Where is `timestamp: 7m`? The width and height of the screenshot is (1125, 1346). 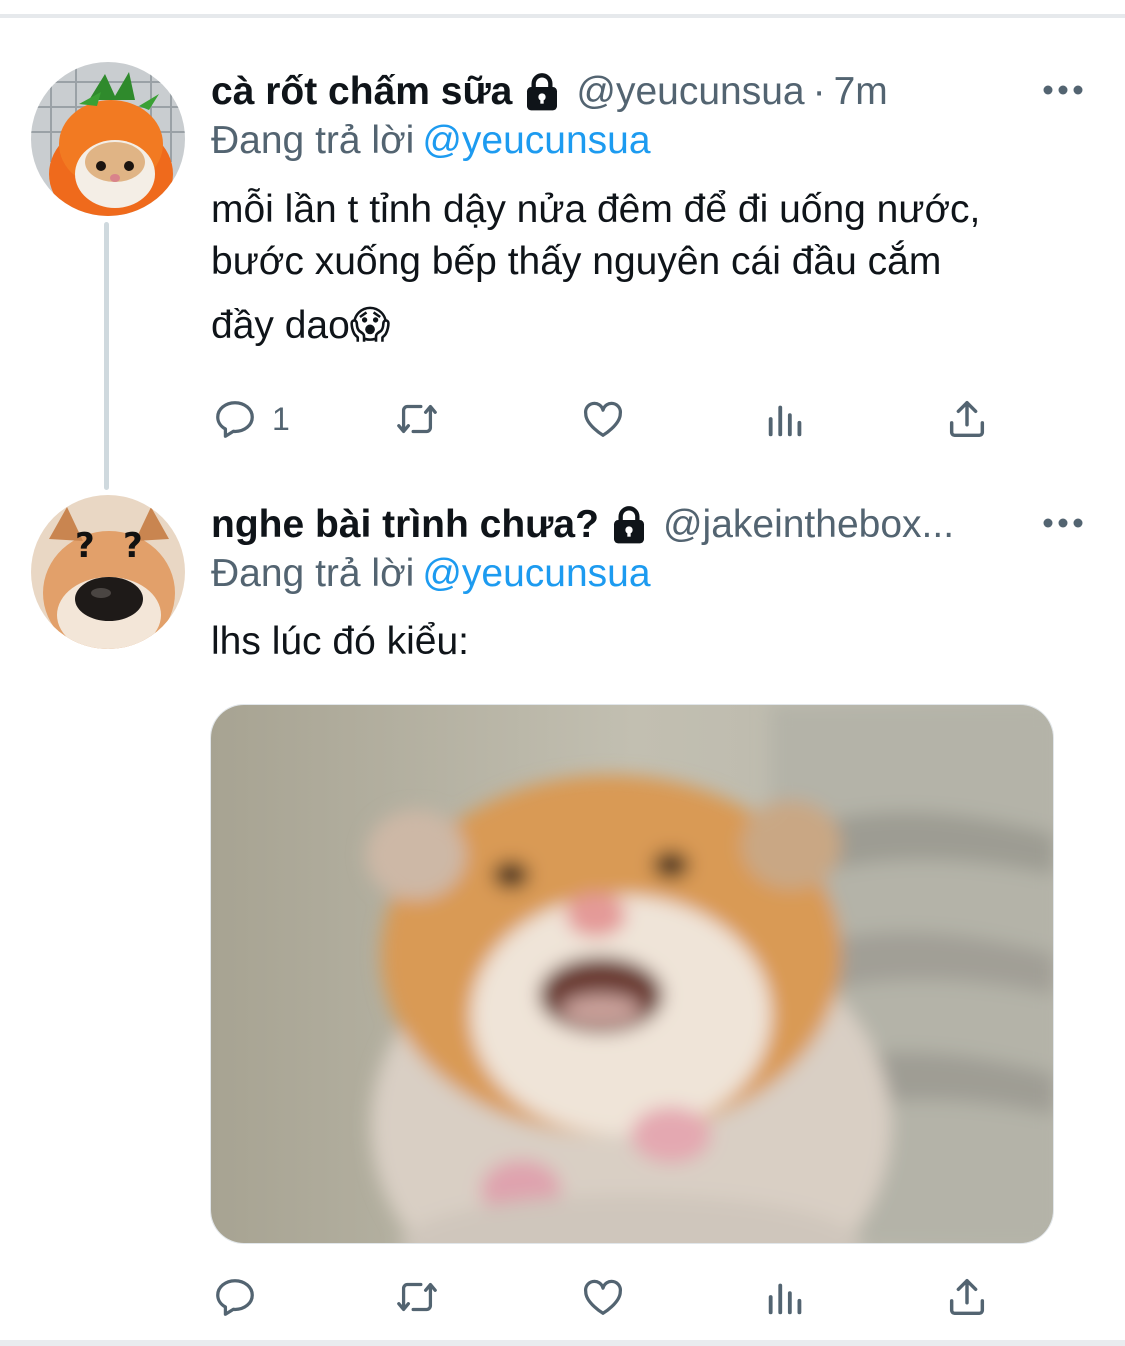 timestamp: 7m is located at coordinates (861, 92).